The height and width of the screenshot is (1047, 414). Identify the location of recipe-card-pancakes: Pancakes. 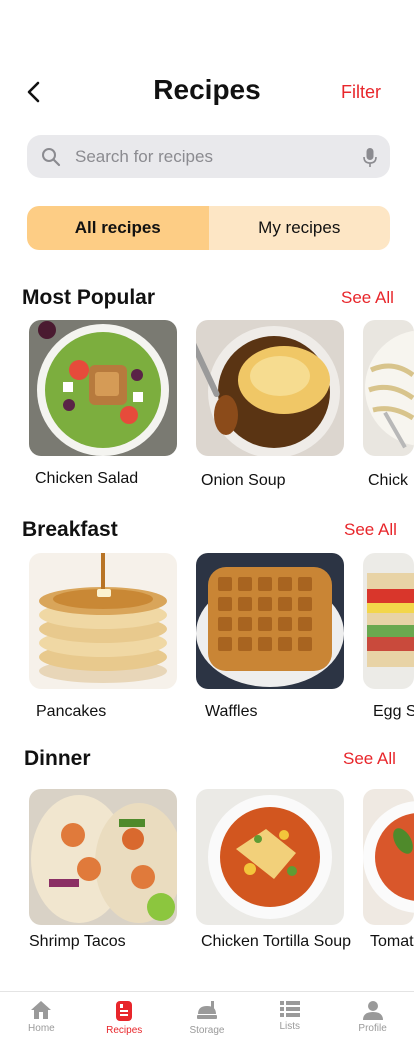
(103, 636).